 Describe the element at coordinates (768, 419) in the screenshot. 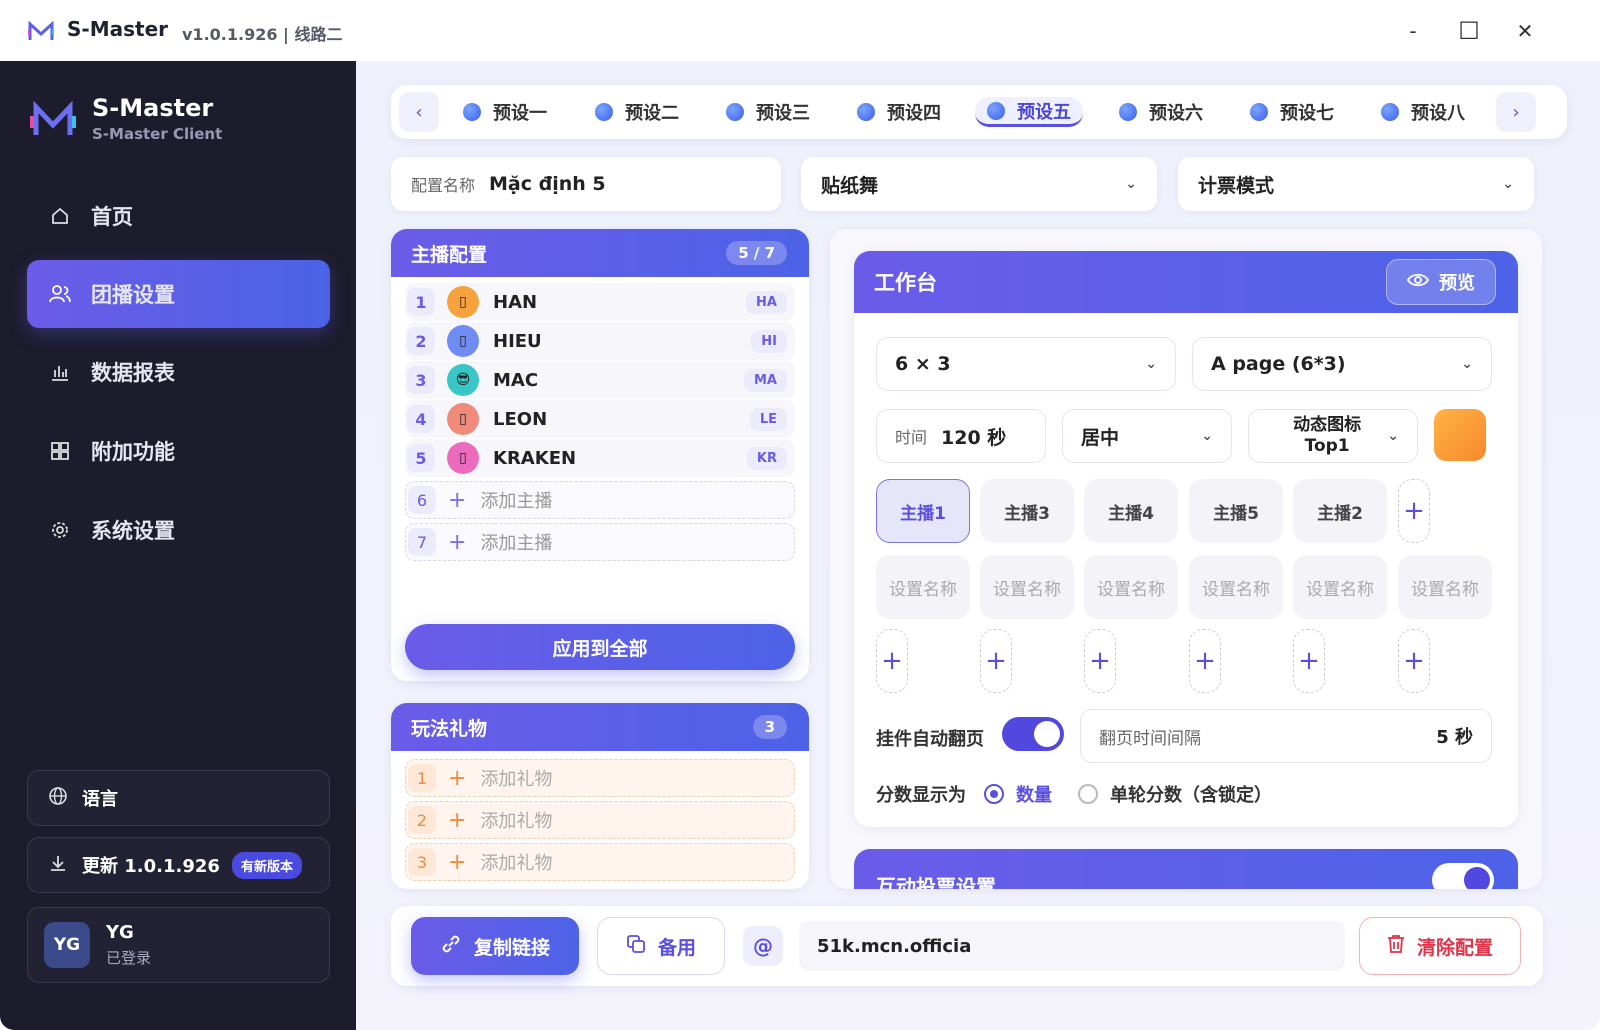

I see `anchor-abbr: LE` at that location.